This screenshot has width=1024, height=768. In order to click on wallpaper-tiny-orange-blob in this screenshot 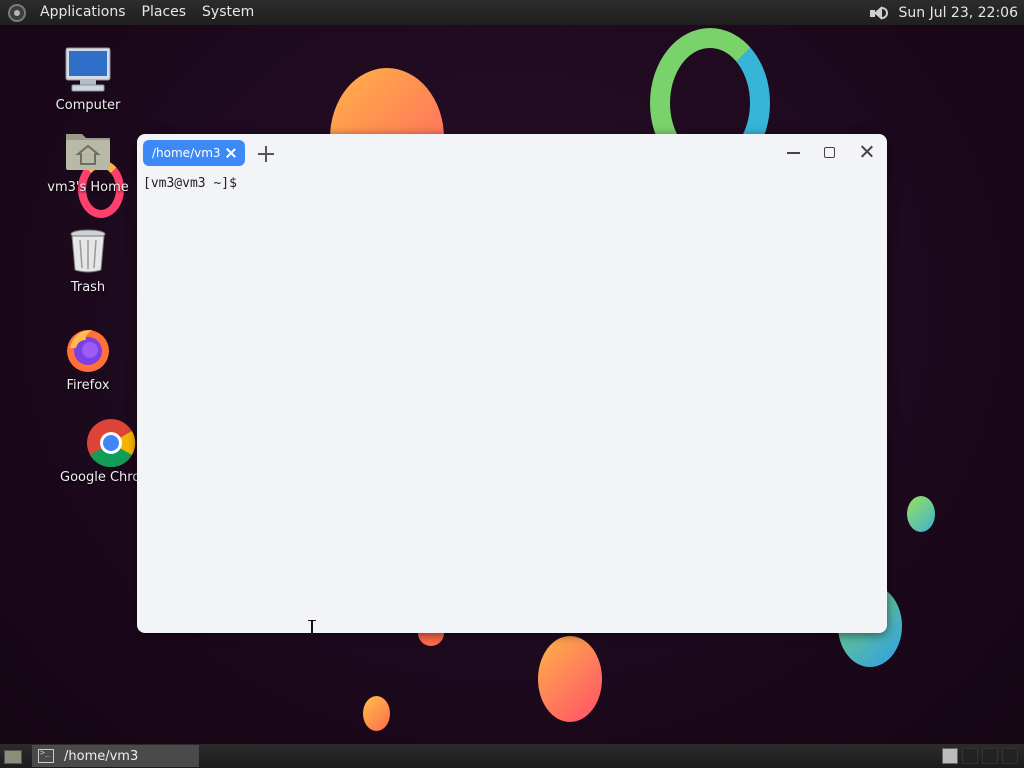, I will do `click(376, 713)`.